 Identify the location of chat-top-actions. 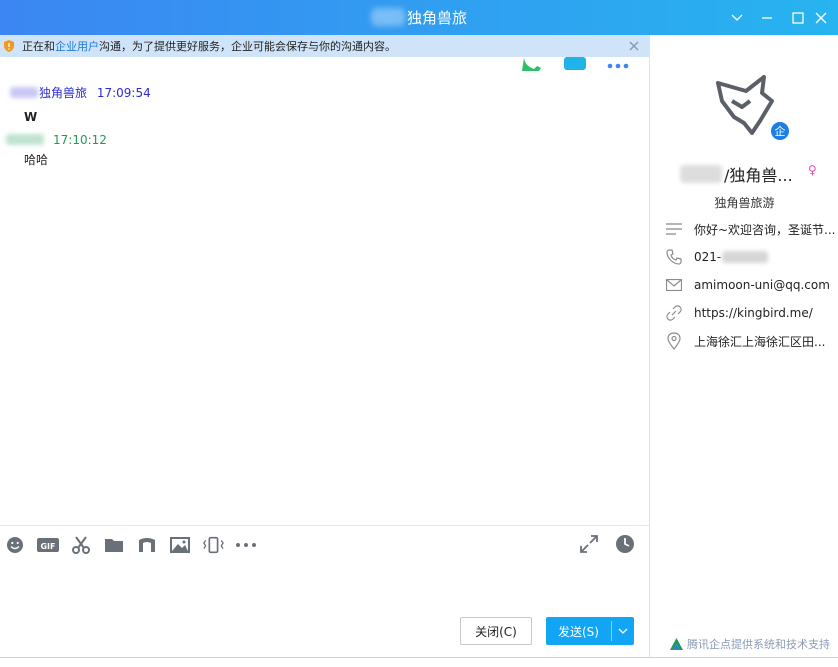
(574, 65).